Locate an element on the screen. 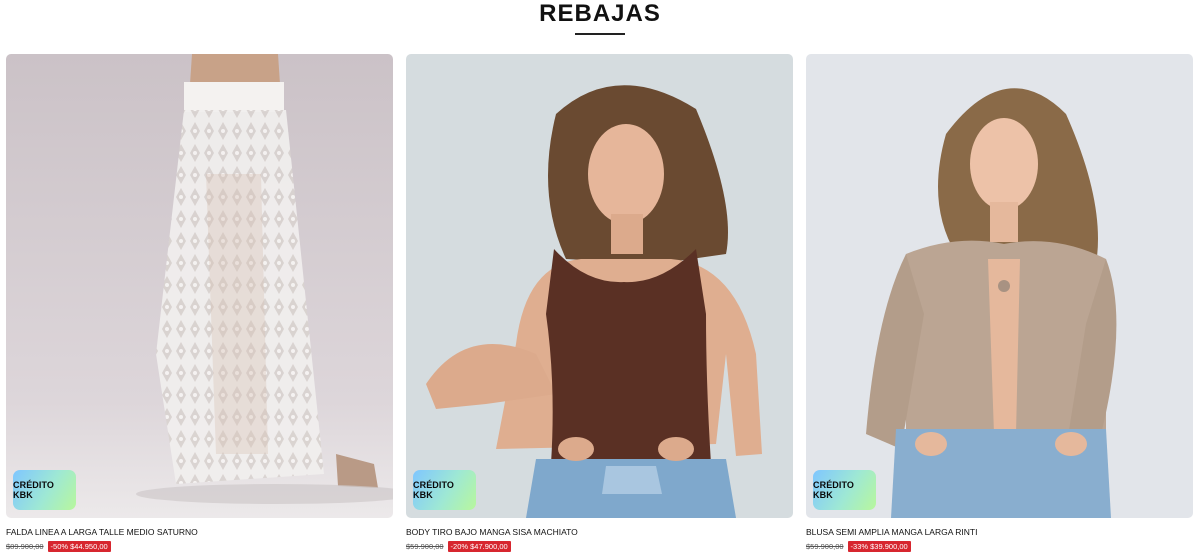 Image resolution: width=1200 pixels, height=560 pixels. section-header: REBAJAS is located at coordinates (600, 17).